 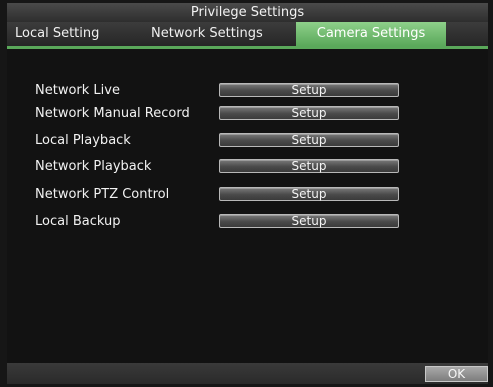 I want to click on setting-label: Local Playback, so click(x=83, y=140).